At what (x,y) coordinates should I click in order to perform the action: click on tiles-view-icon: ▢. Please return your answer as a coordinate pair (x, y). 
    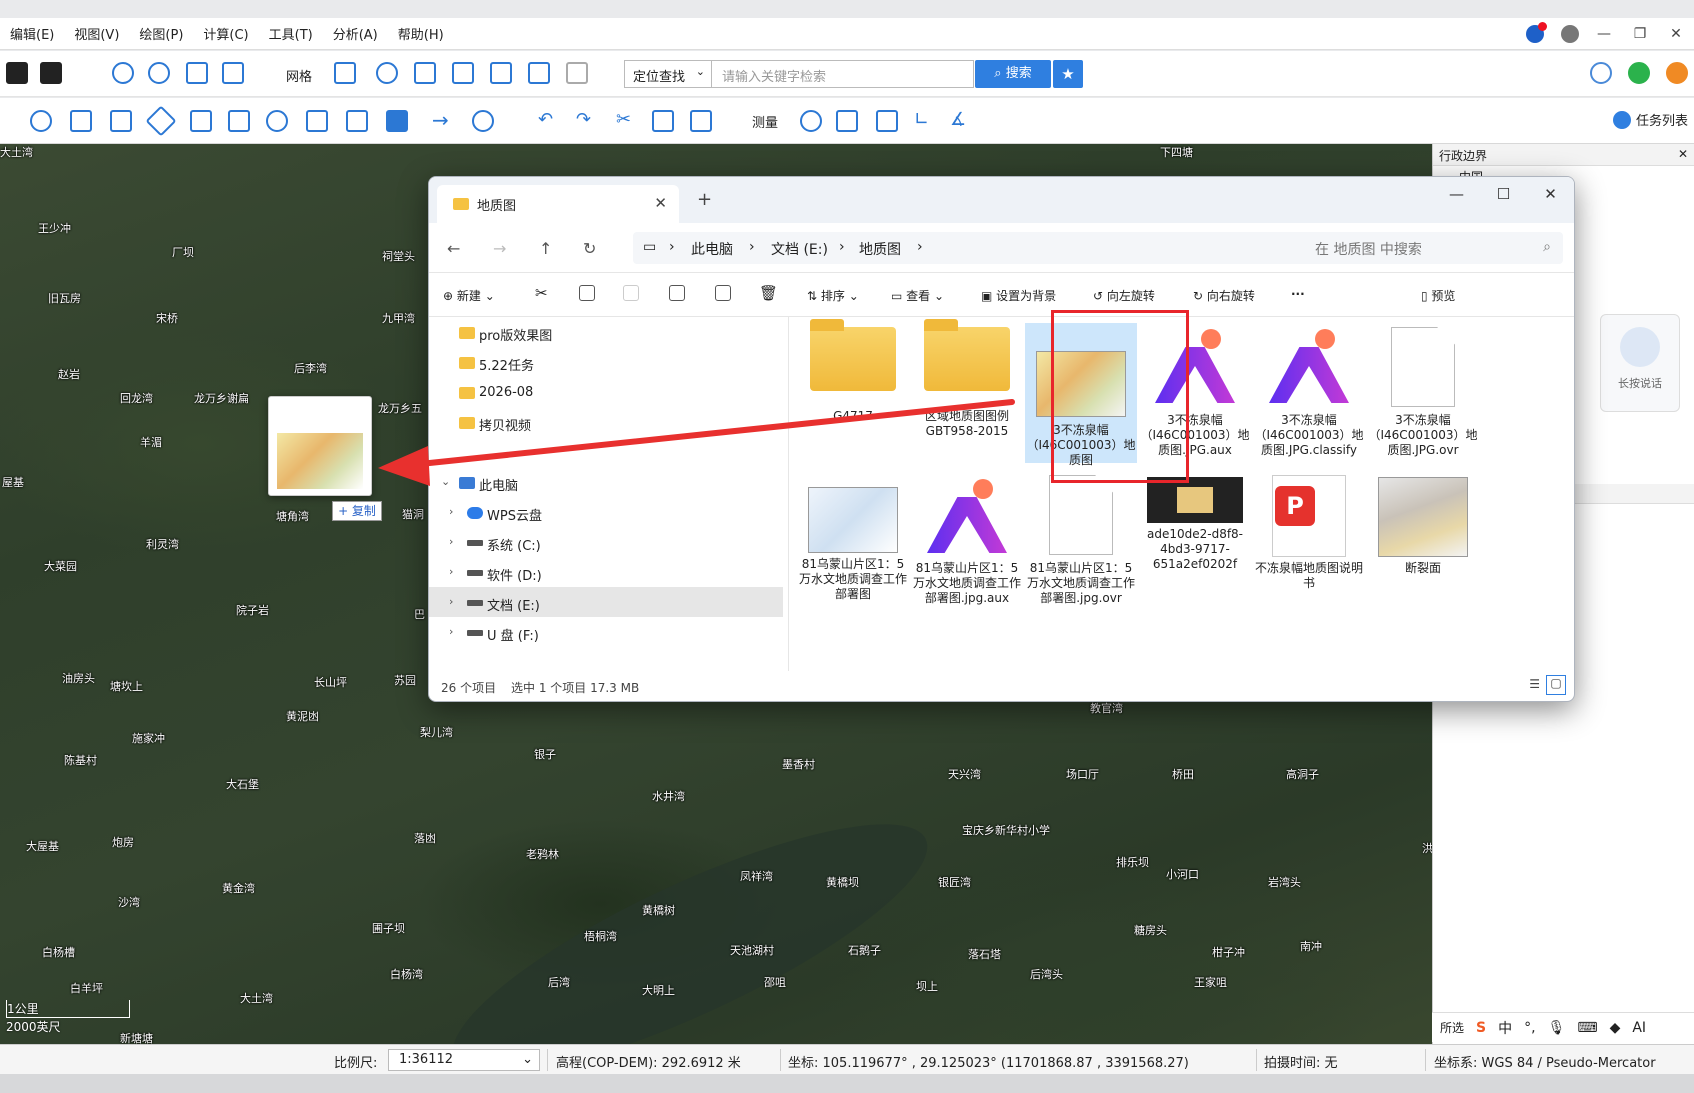
    Looking at the image, I should click on (1556, 685).